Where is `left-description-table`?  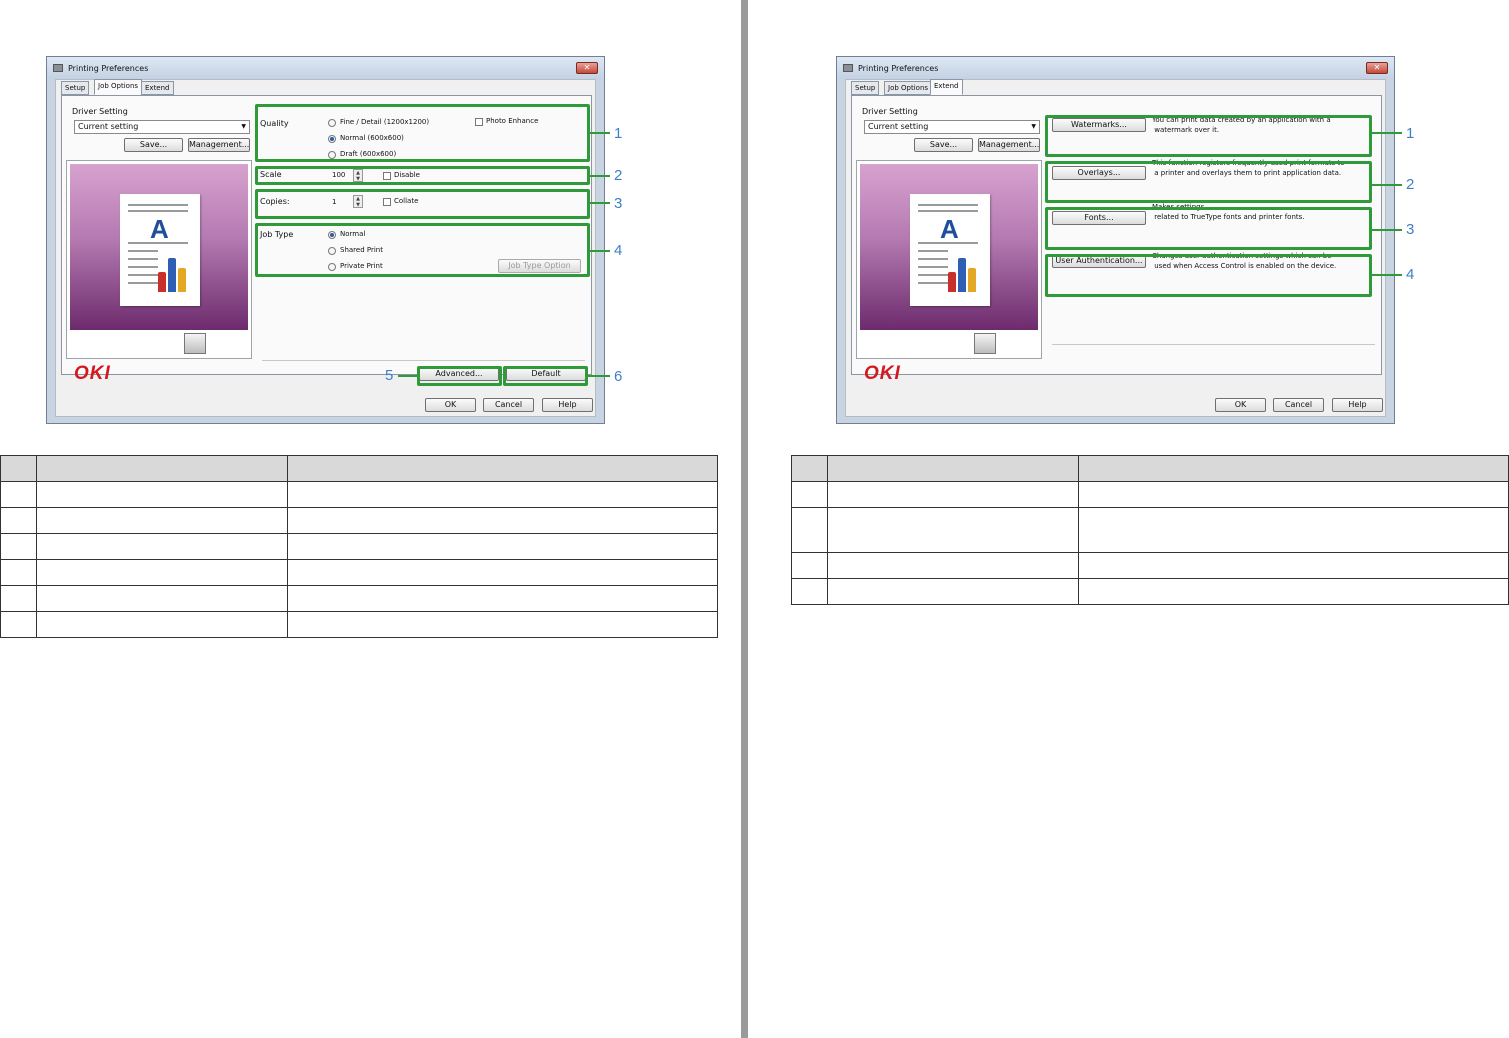
left-description-table is located at coordinates (359, 546).